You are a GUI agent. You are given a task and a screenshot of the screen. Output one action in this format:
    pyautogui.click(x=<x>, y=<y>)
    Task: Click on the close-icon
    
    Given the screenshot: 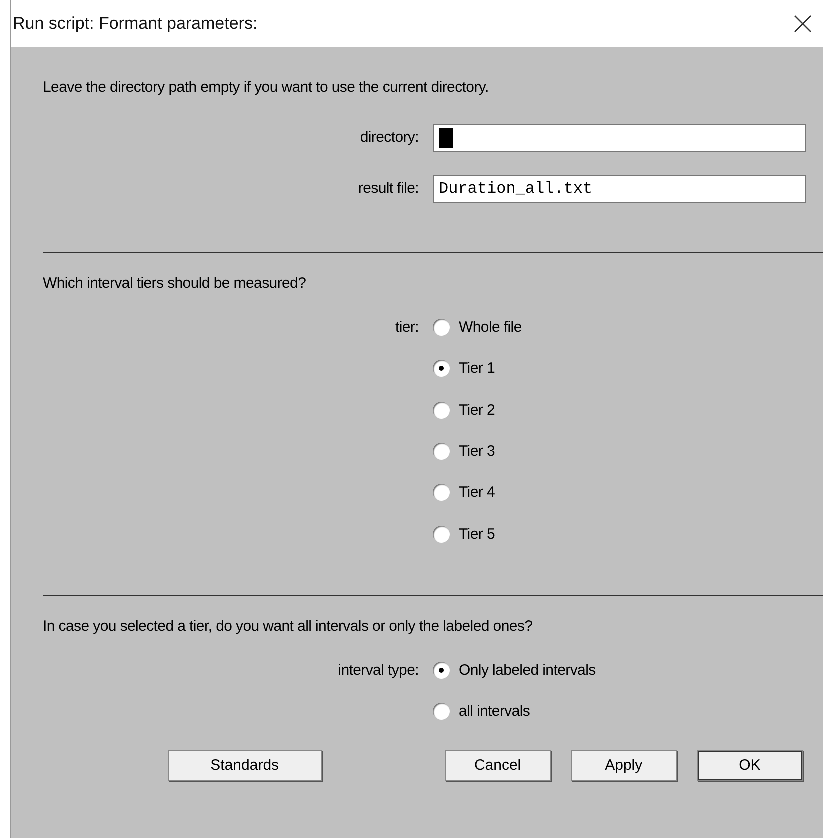 What is the action you would take?
    pyautogui.click(x=803, y=23)
    